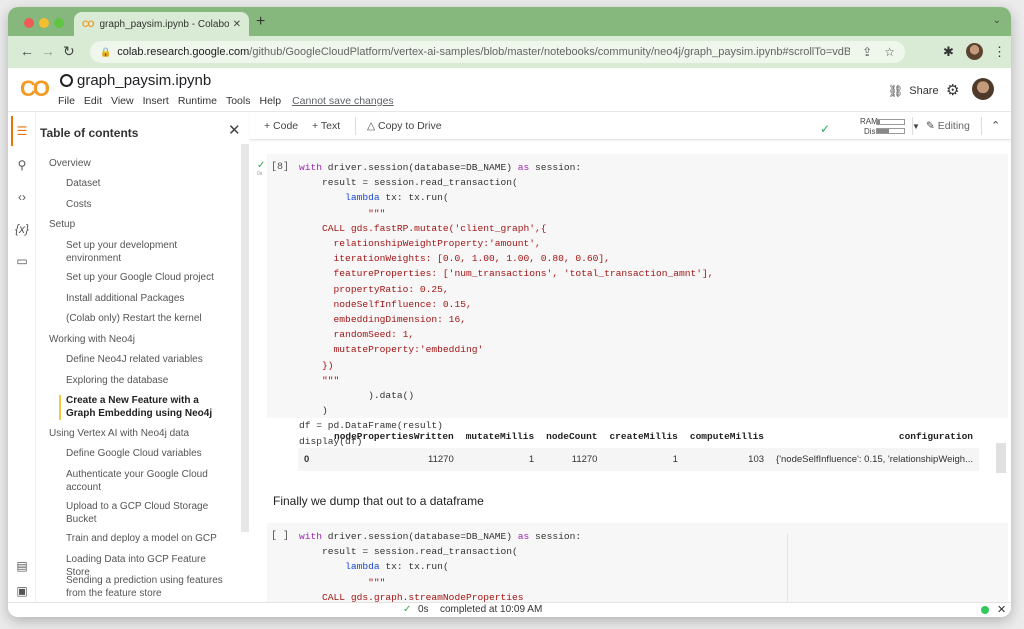  I want to click on code-string: mutateProperty:'embedding', so click(391, 350).